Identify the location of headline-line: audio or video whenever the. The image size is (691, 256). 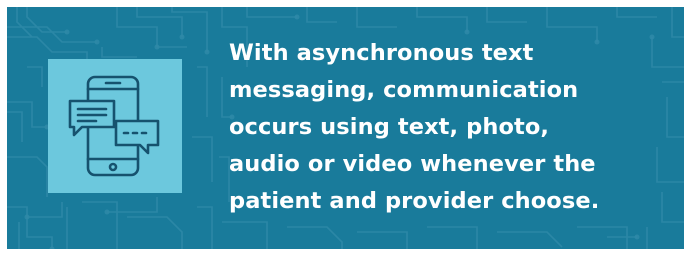
(412, 164).